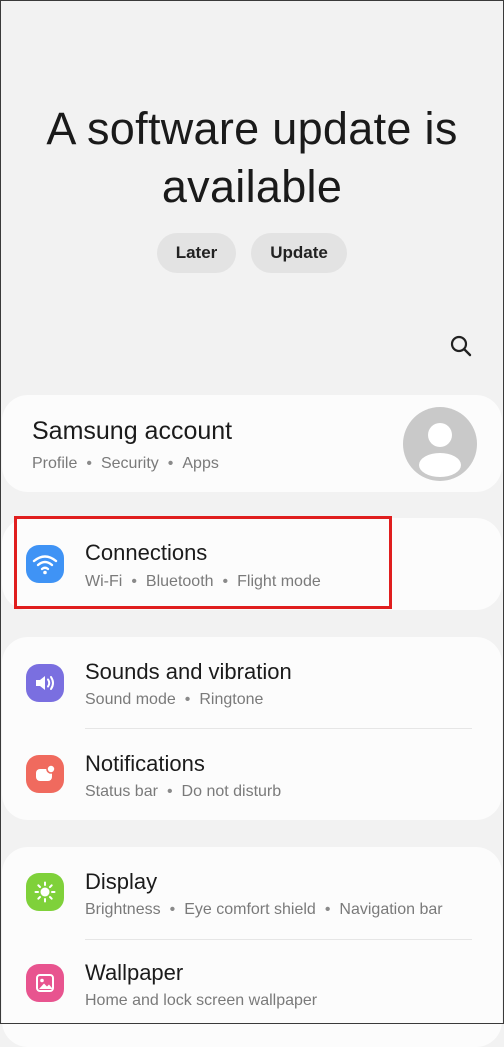 The image size is (504, 1047). I want to click on subtitle-item: Eye comfort shield, so click(250, 909).